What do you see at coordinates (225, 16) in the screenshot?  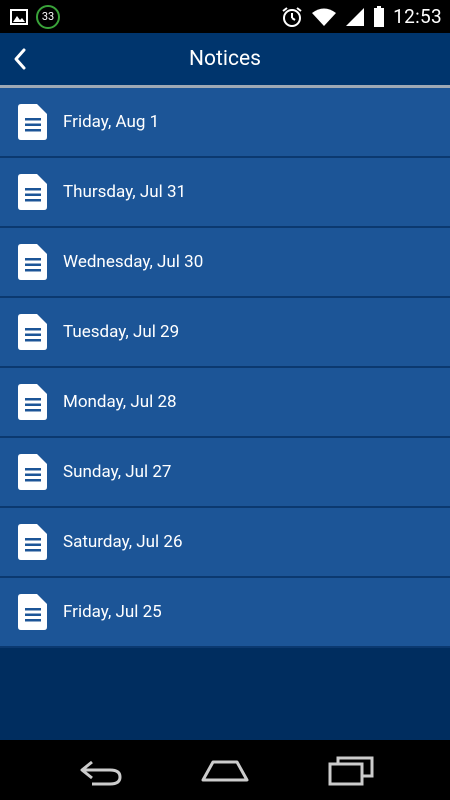 I see `status-bar: 33 12:53` at bounding box center [225, 16].